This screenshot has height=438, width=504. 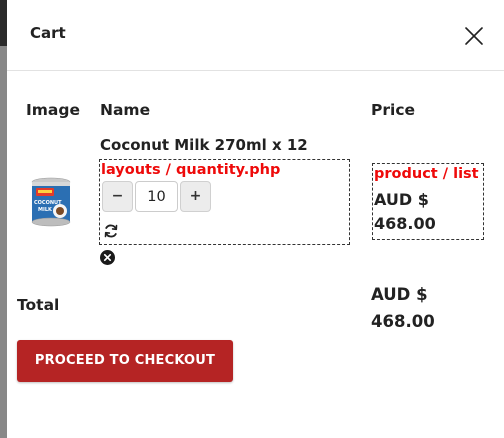 I want to click on column-header-price: Price, so click(x=393, y=110).